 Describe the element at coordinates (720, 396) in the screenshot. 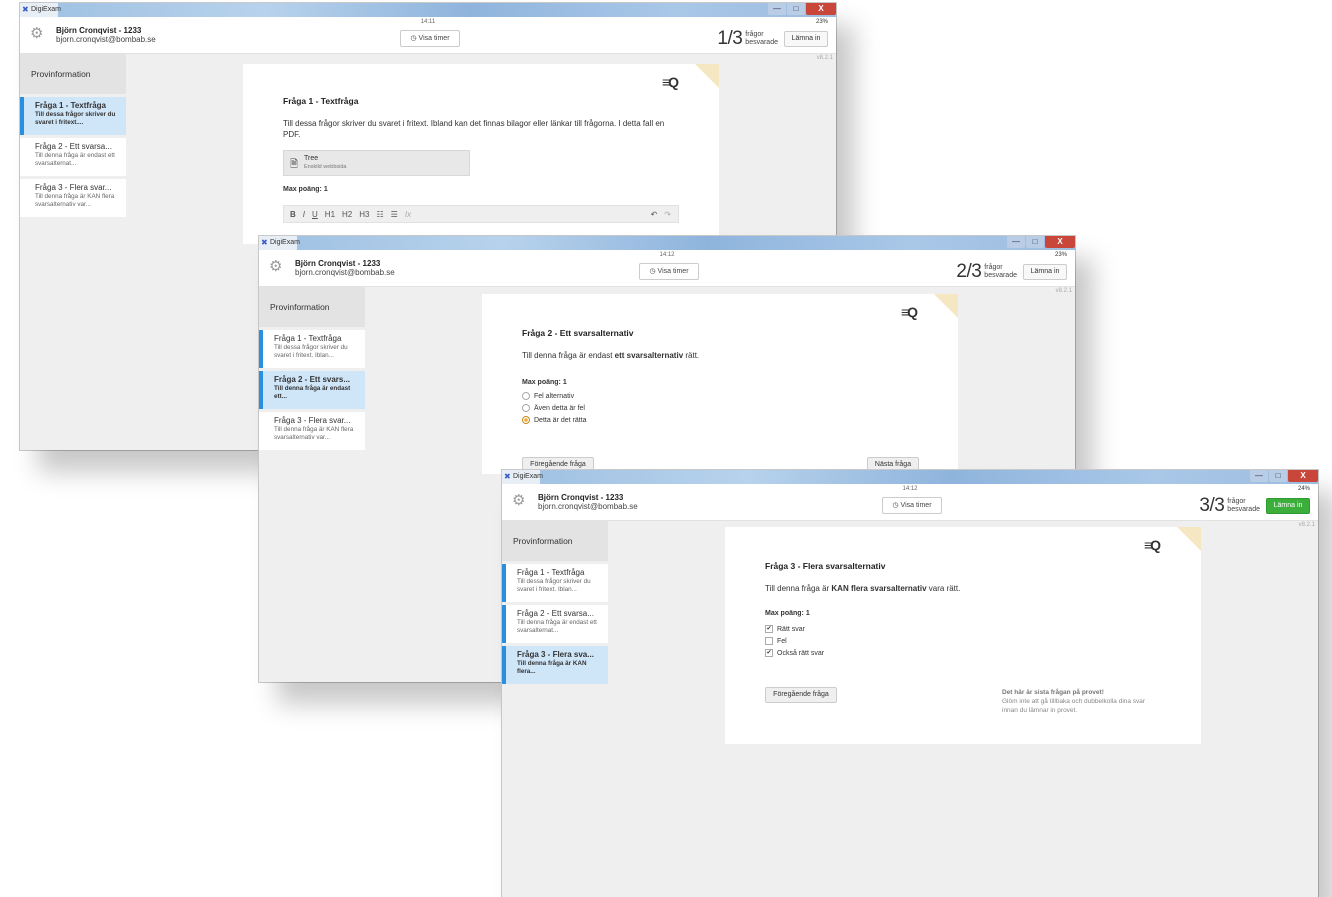

I see `option-1: Fel alternativ` at that location.